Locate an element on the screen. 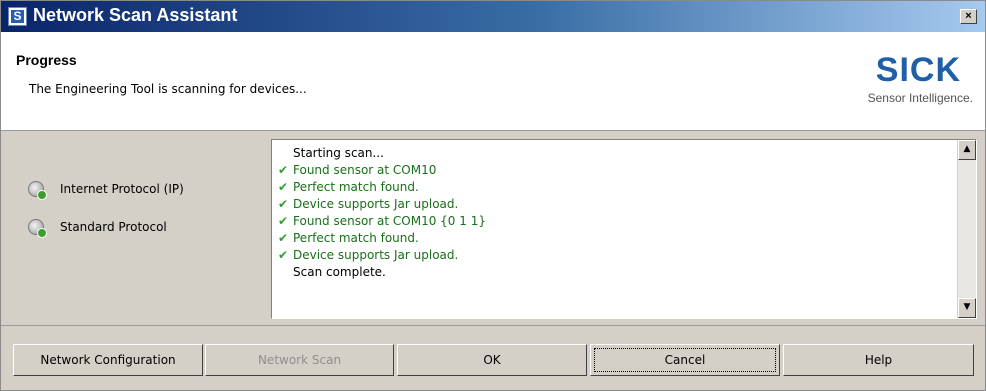  logo-tagline: Sensor Intelligence. is located at coordinates (920, 98).